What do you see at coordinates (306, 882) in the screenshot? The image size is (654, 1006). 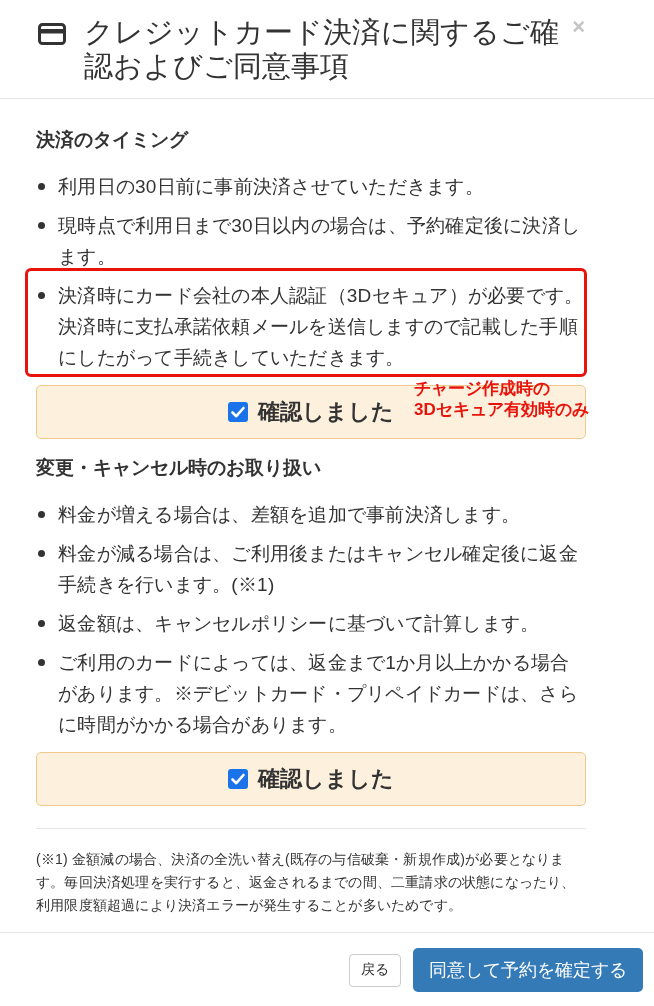 I see `footnote-text: (※1) 金額減の場合、決済の全洗い替え(既存の与信破棄・新規作成)が必要となります。毎回決済処理を実行すると、返金されるまでの間、二重請求の状態になったり、利用限度額超過により決済エラーが発生することが多いためです。` at bounding box center [306, 882].